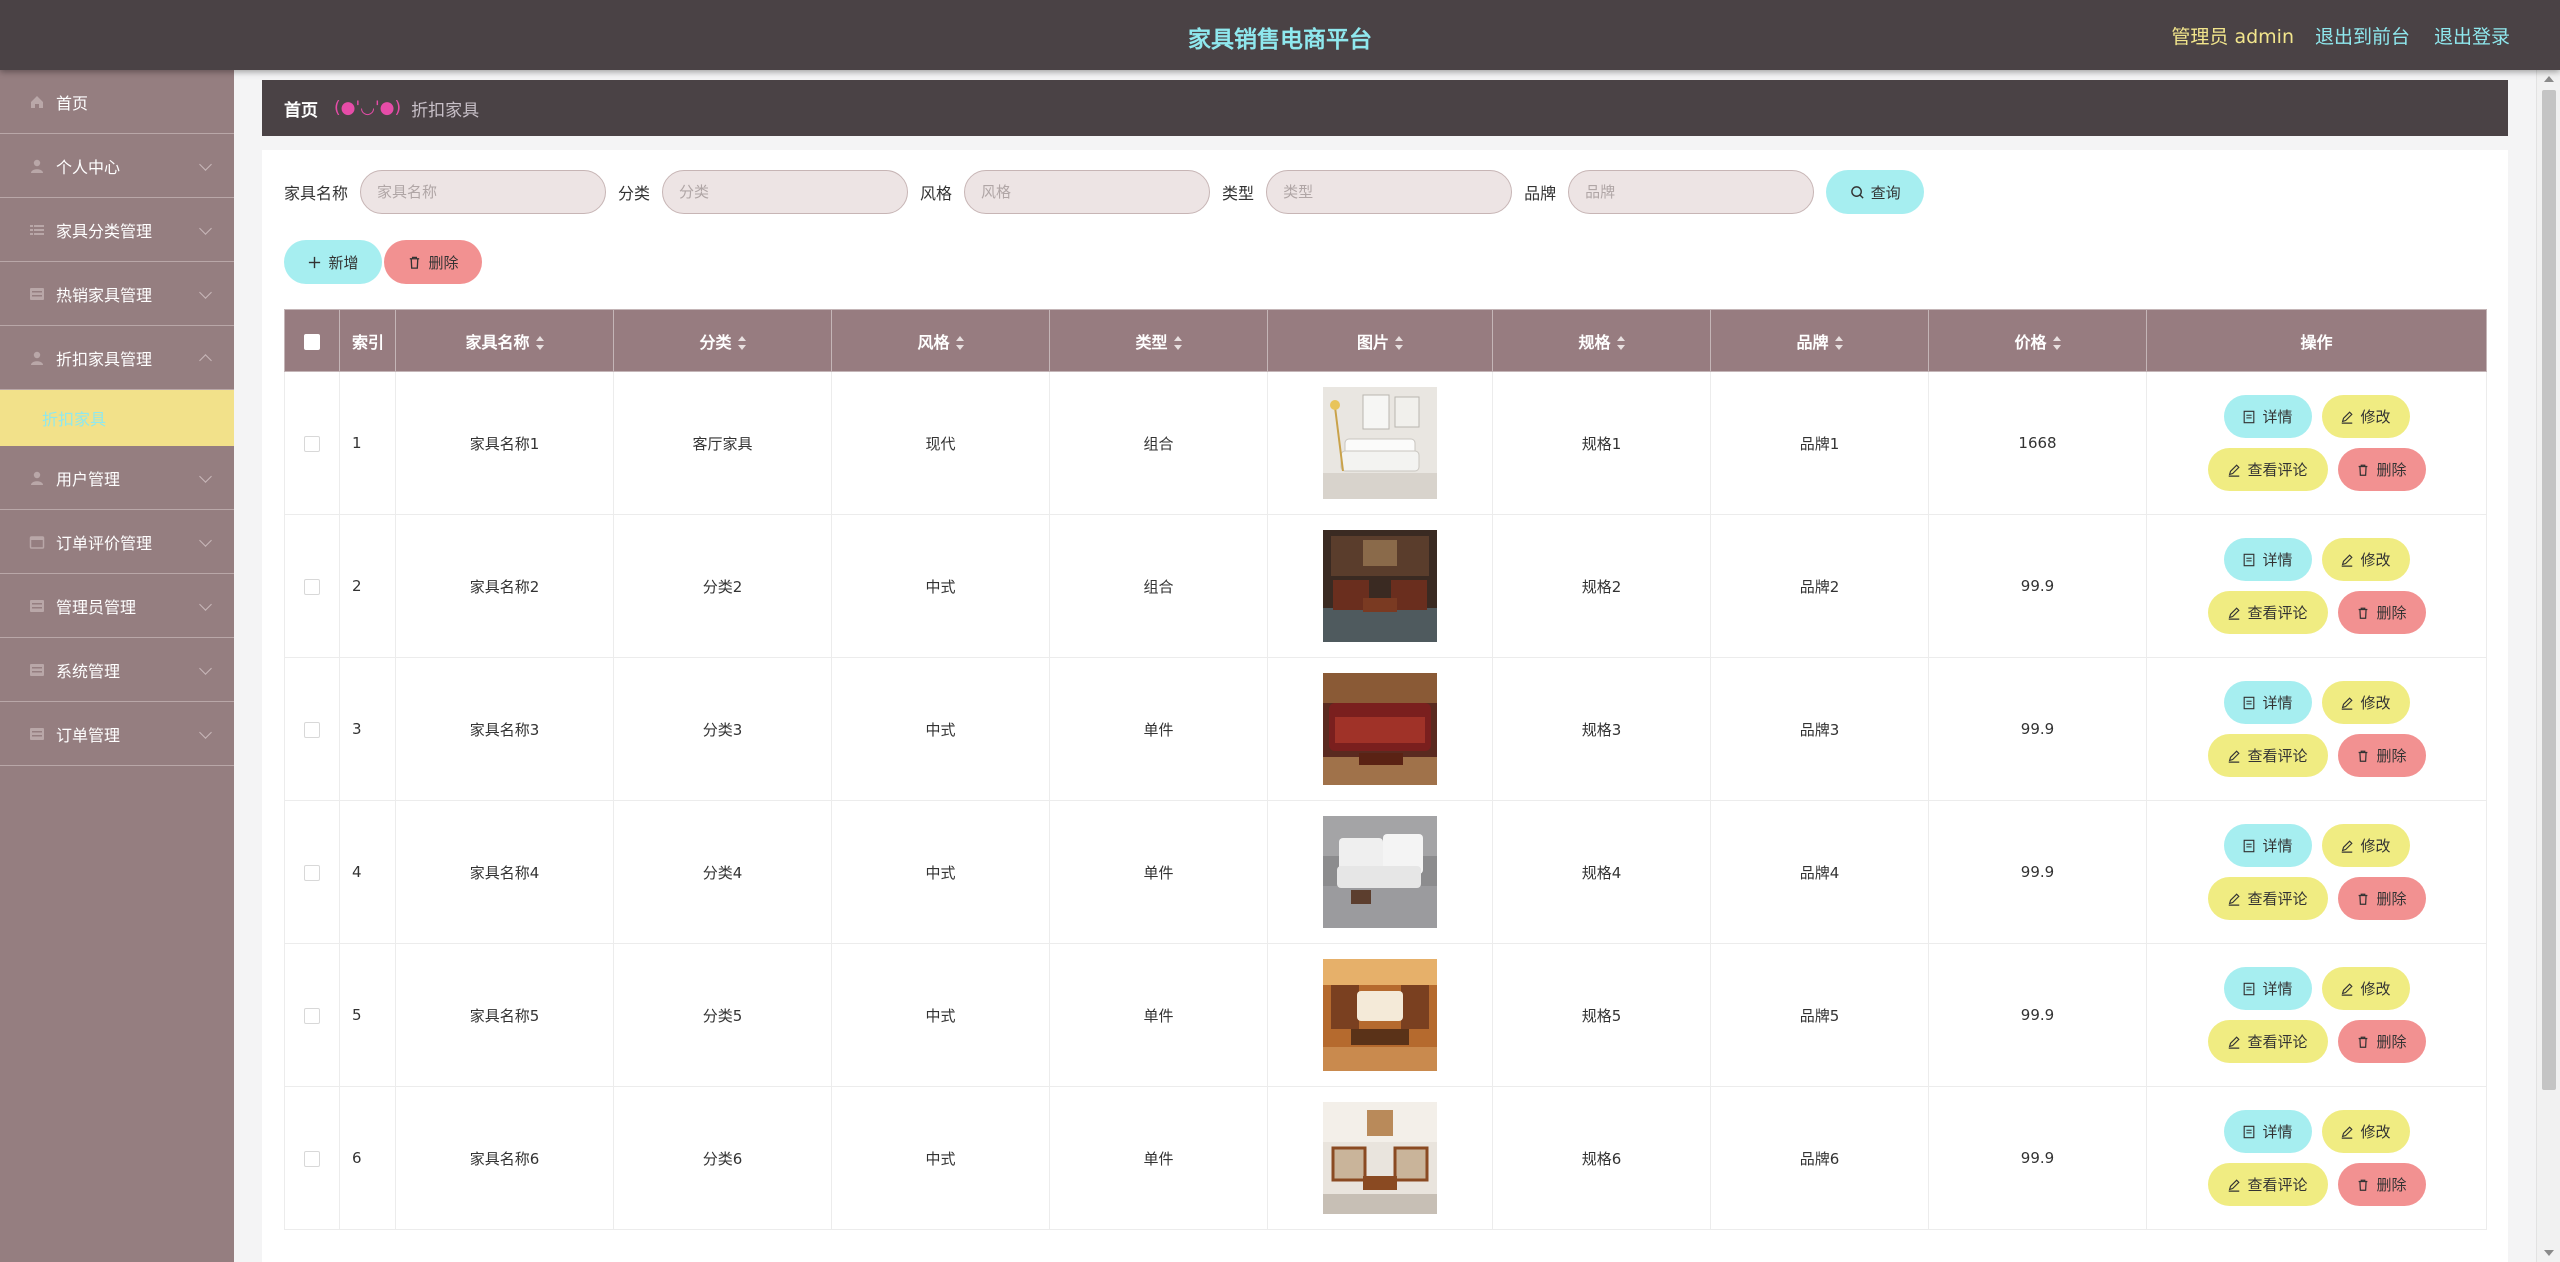 Image resolution: width=2560 pixels, height=1262 pixels. I want to click on red-wood-sofa-image, so click(1380, 729).